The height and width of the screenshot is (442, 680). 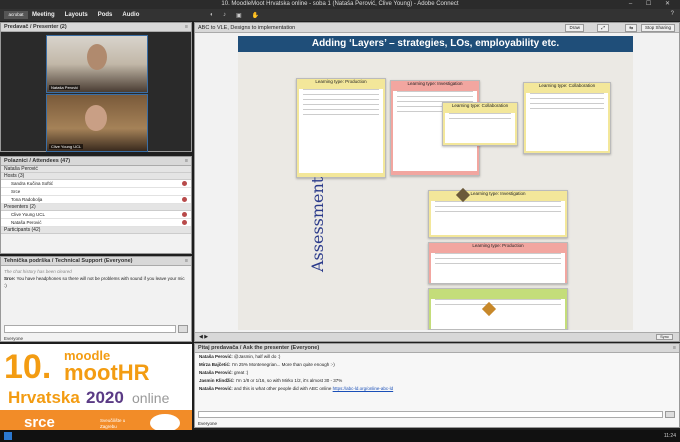 What do you see at coordinates (113, 423) in the screenshot?
I see `university-logo: Sveučilište u Zagrebu` at bounding box center [113, 423].